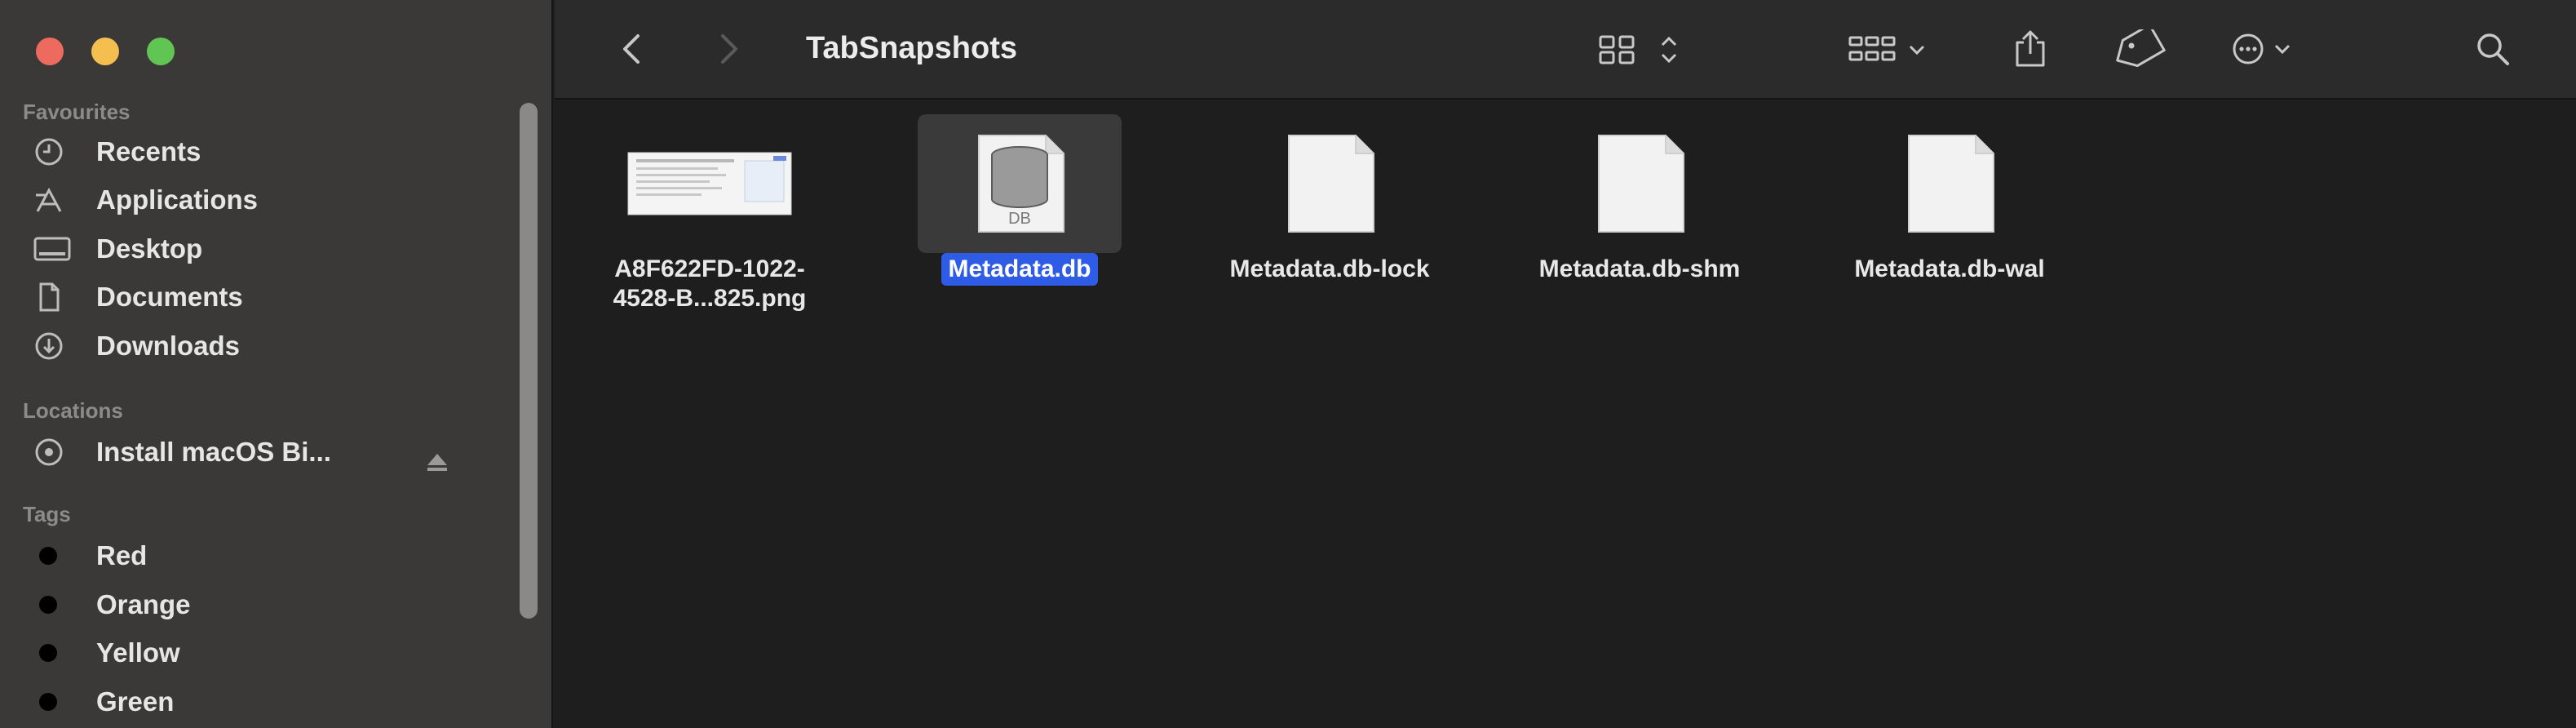  Describe the element at coordinates (2138, 49) in the screenshot. I see `tag-icon` at that location.